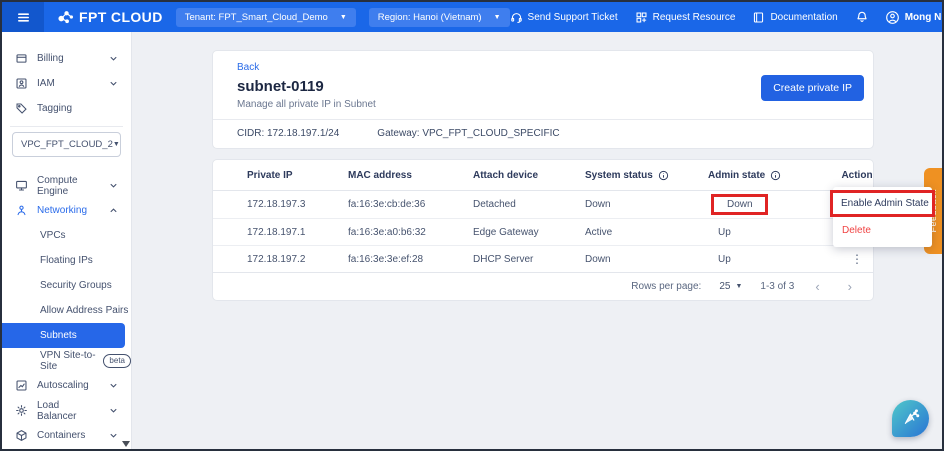  Describe the element at coordinates (817, 286) in the screenshot. I see `previous-page-button: ‹` at that location.